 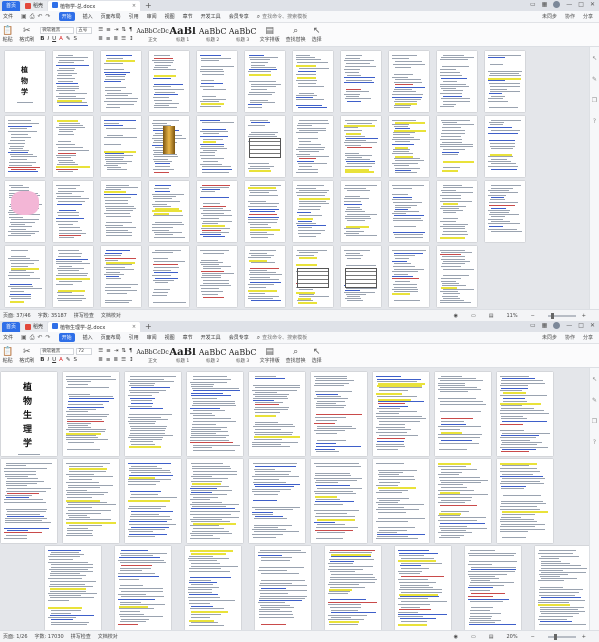 What do you see at coordinates (40, 17) in the screenshot?
I see `undo-icon: ↶` at bounding box center [40, 17].